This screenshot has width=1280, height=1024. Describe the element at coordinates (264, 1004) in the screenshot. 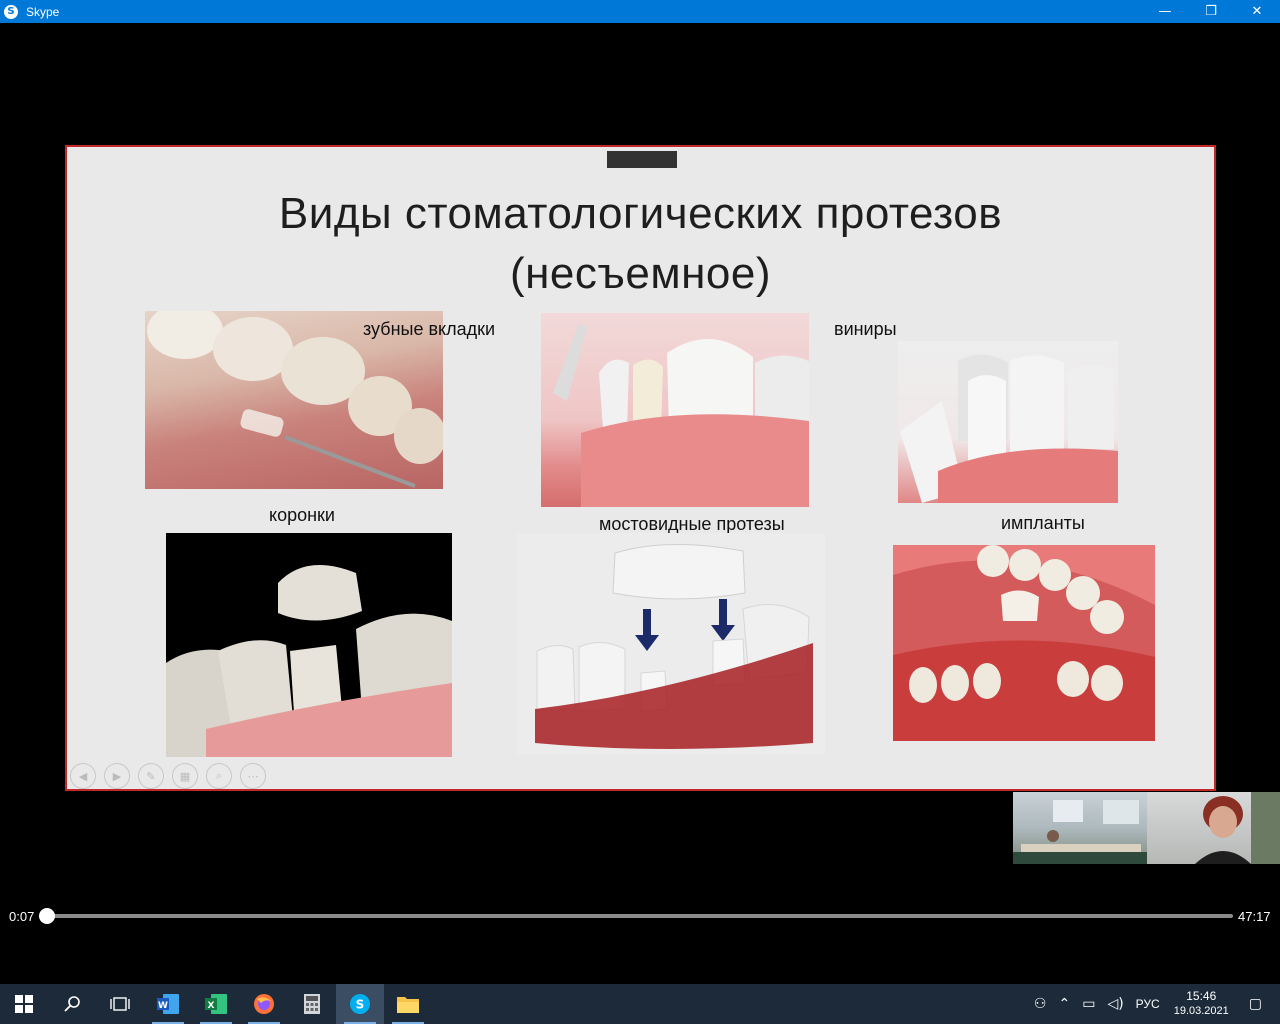

I see `firefox-icon` at that location.